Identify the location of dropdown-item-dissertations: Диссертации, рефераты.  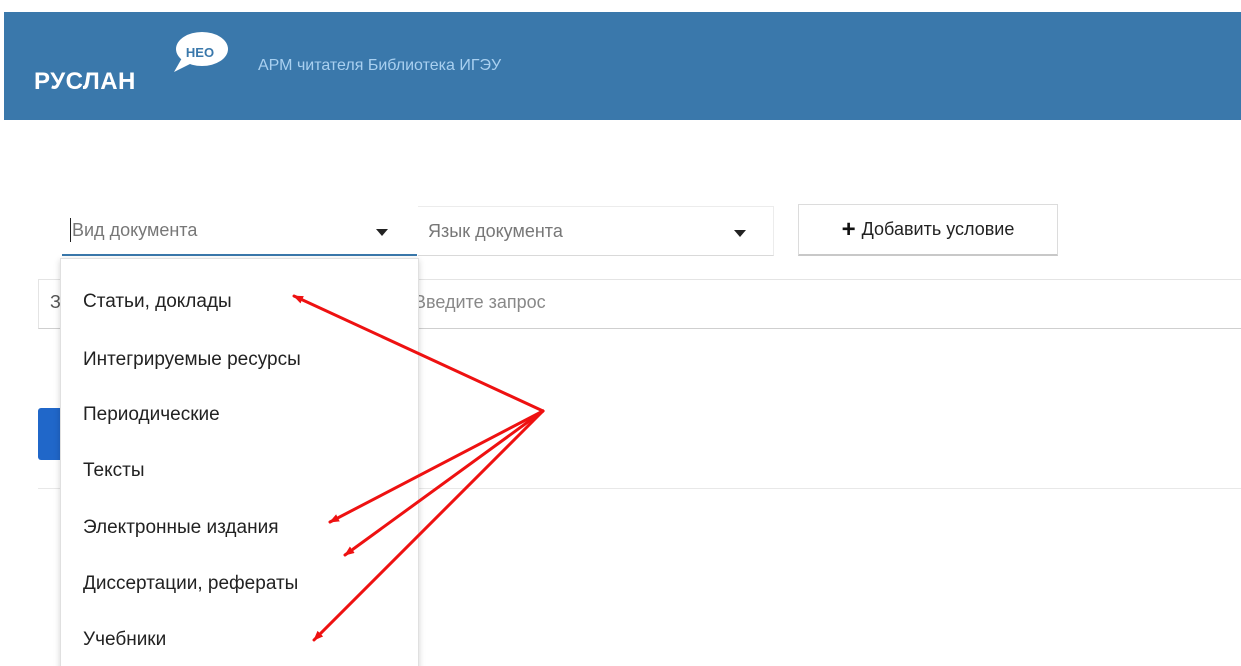
(190, 584).